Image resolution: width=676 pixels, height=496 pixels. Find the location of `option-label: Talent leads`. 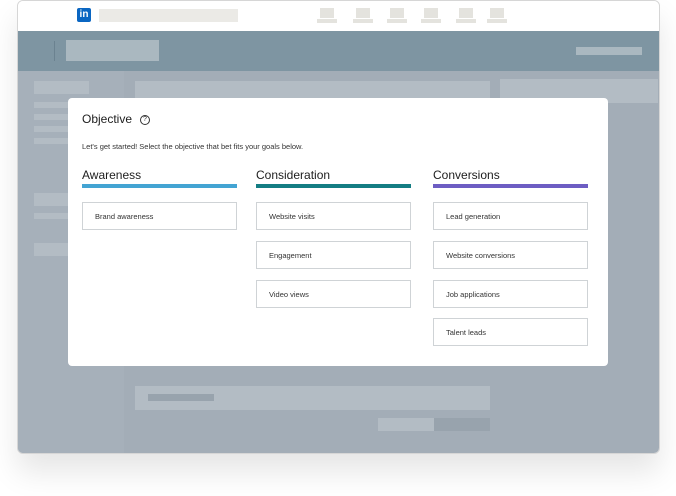

option-label: Talent leads is located at coordinates (466, 332).